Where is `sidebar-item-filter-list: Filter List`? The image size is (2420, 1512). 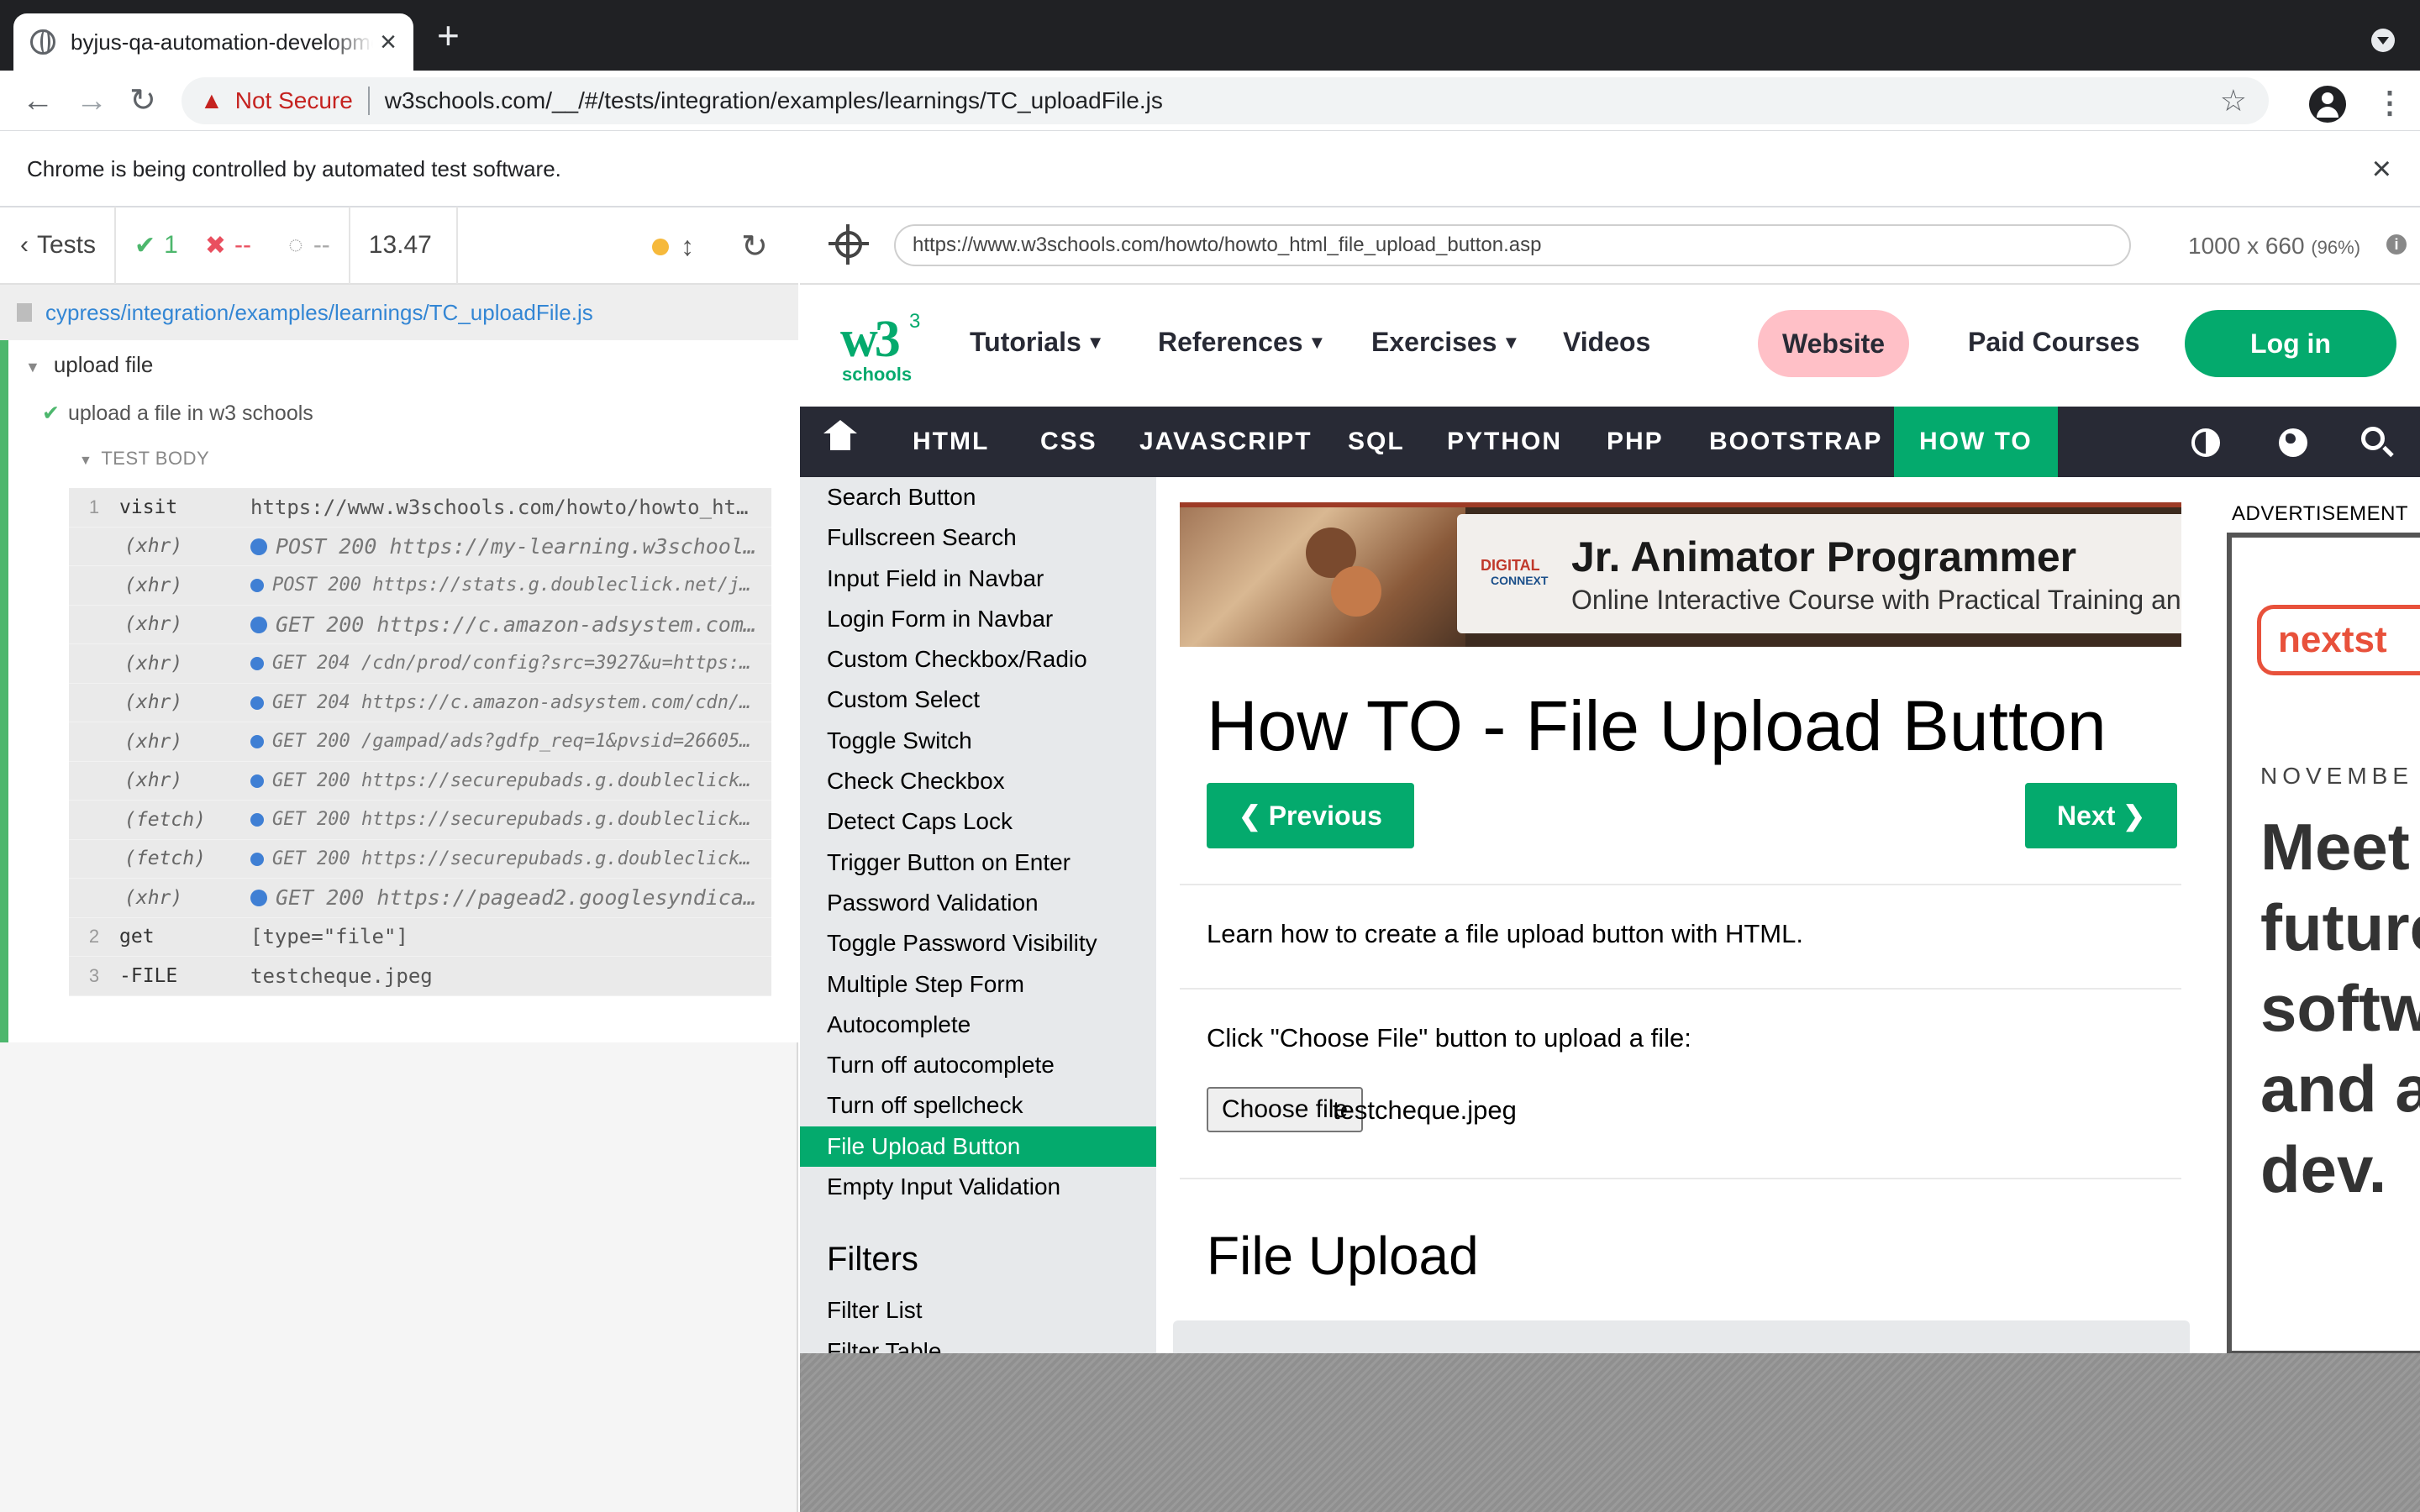
sidebar-item-filter-list: Filter List is located at coordinates (978, 1310).